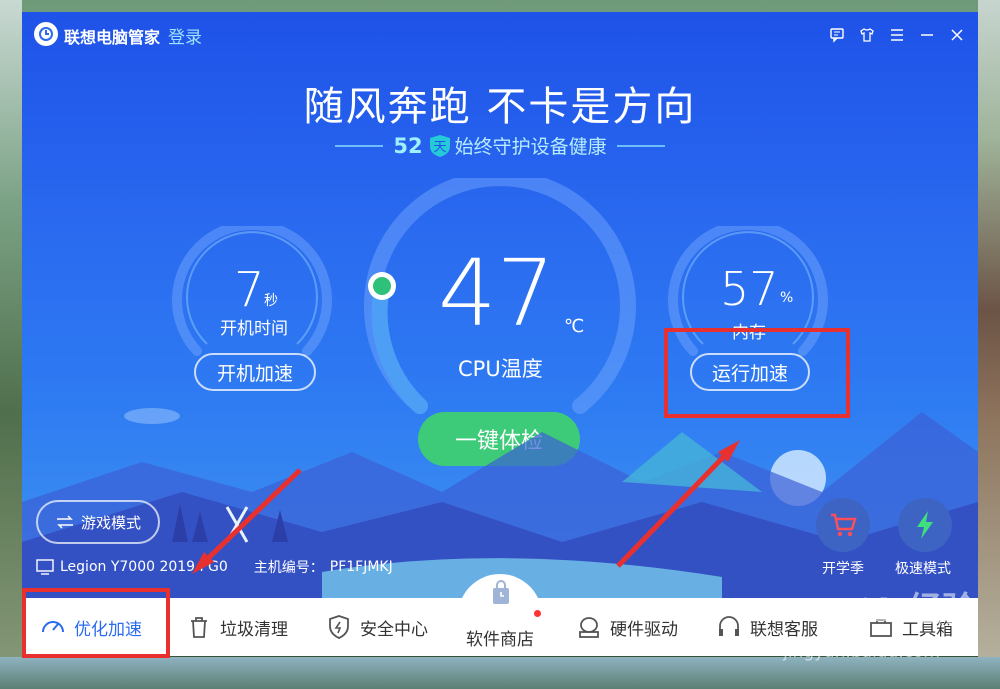 Image resolution: width=1000 pixels, height=689 pixels. Describe the element at coordinates (898, 610) in the screenshot. I see `watermark-brand: Baidu经验` at that location.